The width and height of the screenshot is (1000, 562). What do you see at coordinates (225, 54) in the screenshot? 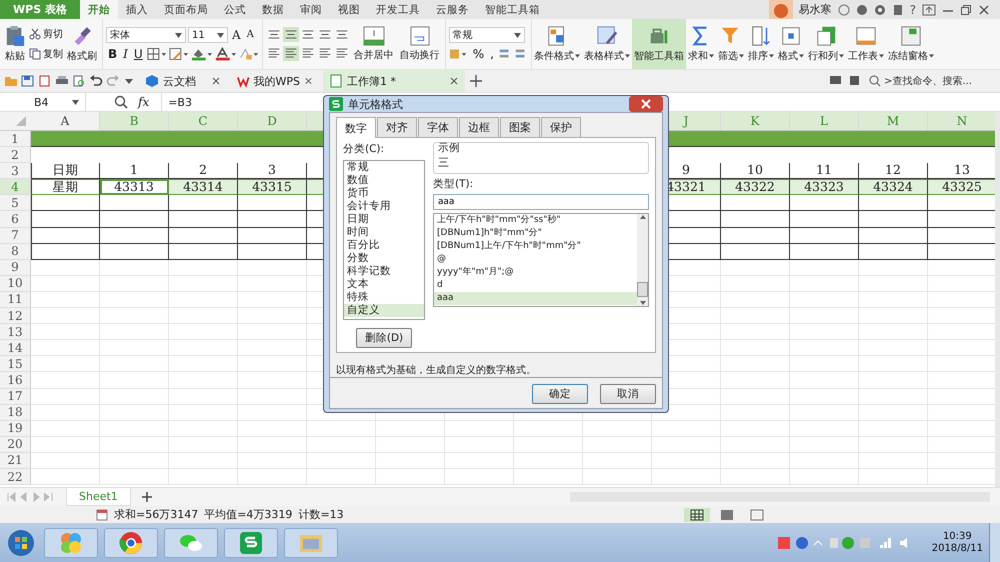
I see `font-color-icon` at bounding box center [225, 54].